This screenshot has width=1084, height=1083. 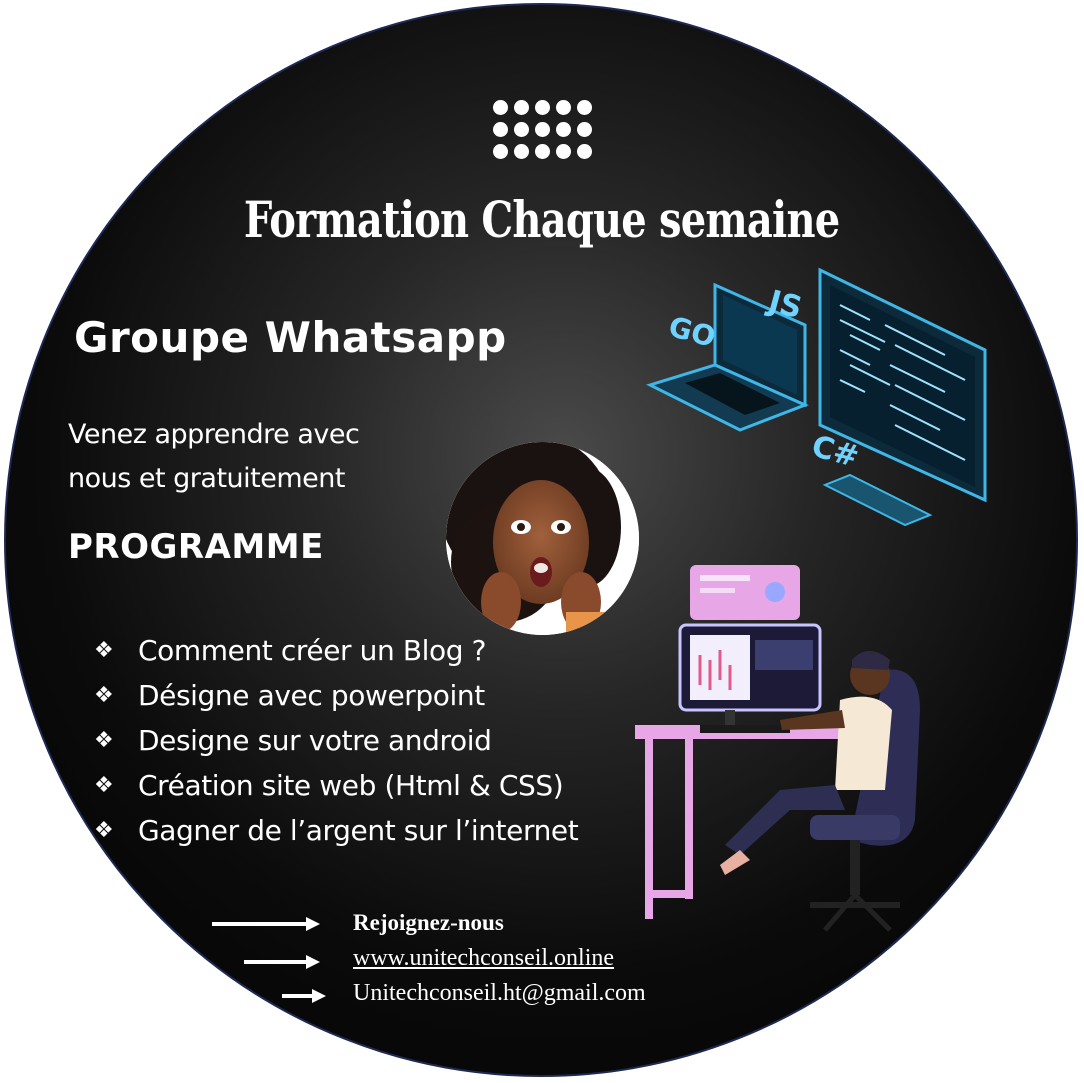 I want to click on list-item-label: Gagner de l’argent sur l’internet, so click(x=358, y=830).